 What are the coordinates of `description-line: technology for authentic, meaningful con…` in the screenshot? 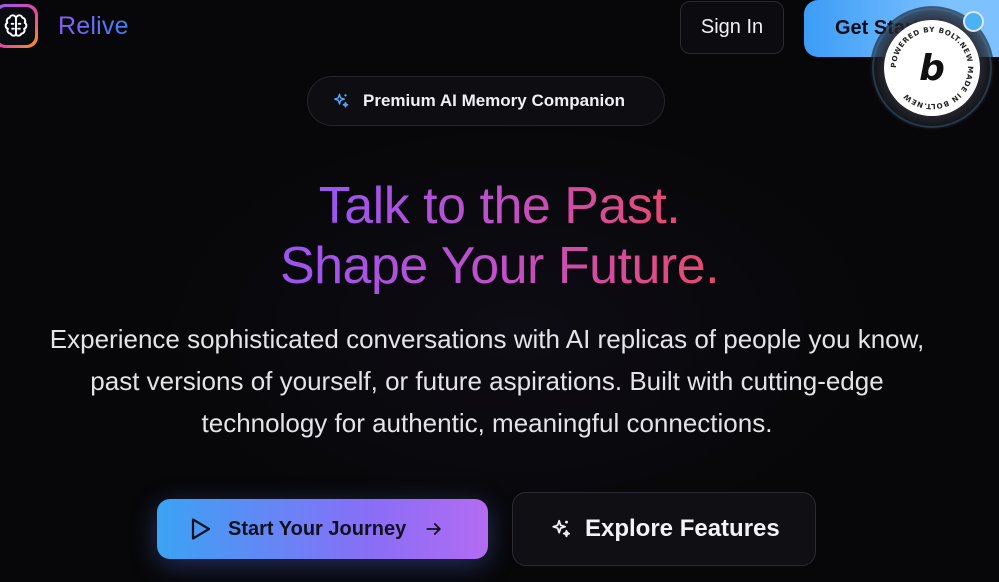 It's located at (487, 423).